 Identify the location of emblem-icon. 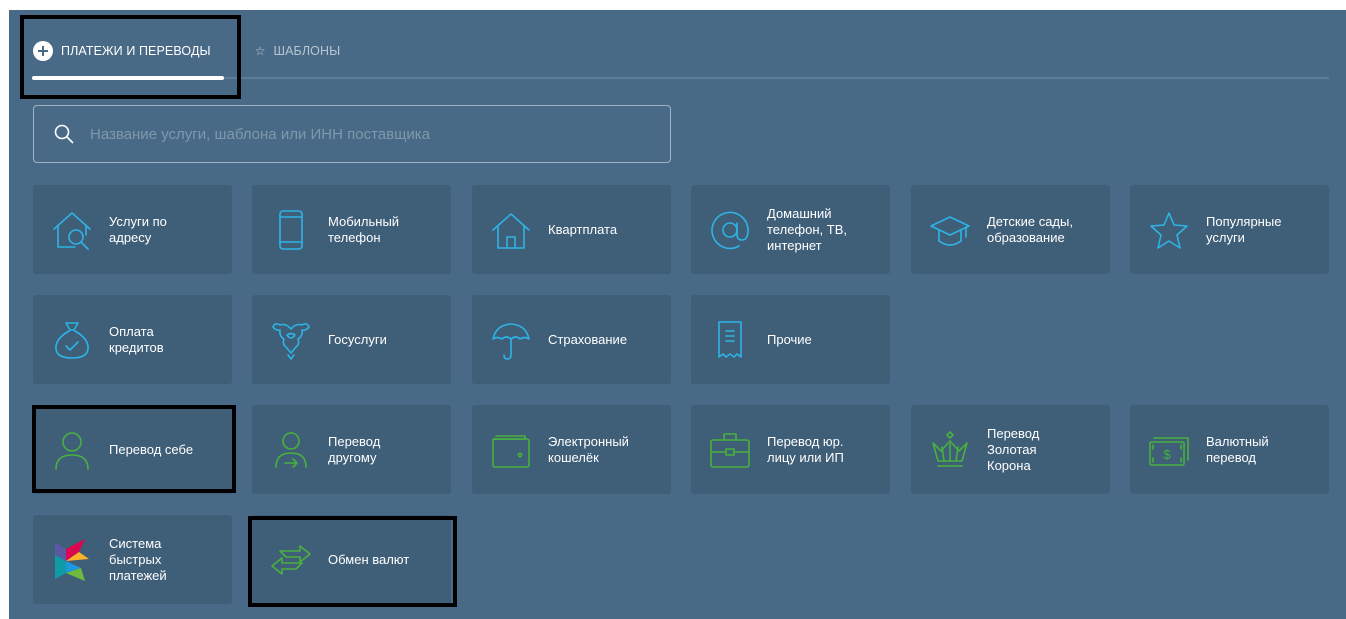
(291, 341).